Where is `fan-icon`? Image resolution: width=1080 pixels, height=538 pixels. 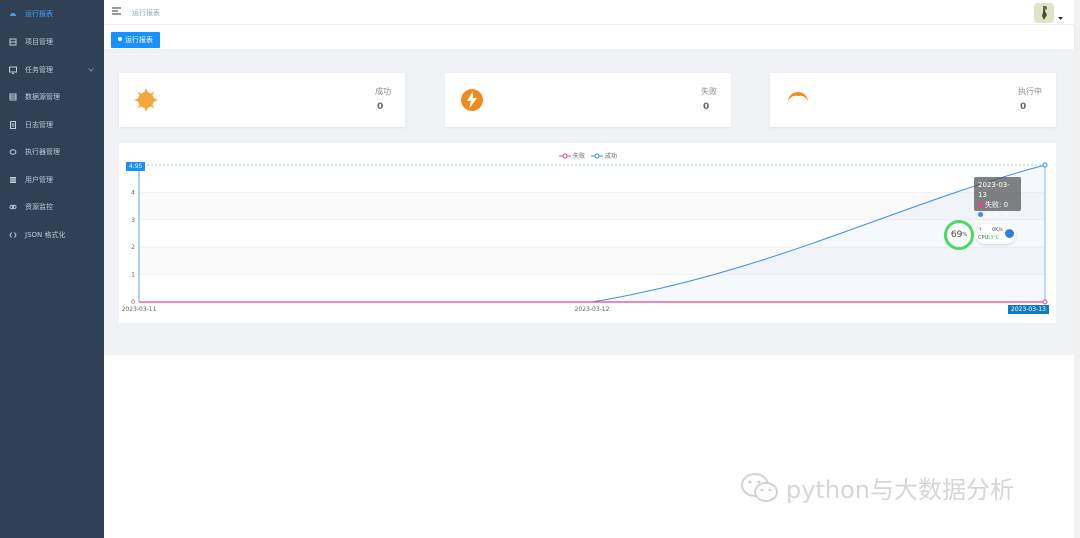
fan-icon is located at coordinates (1009, 233).